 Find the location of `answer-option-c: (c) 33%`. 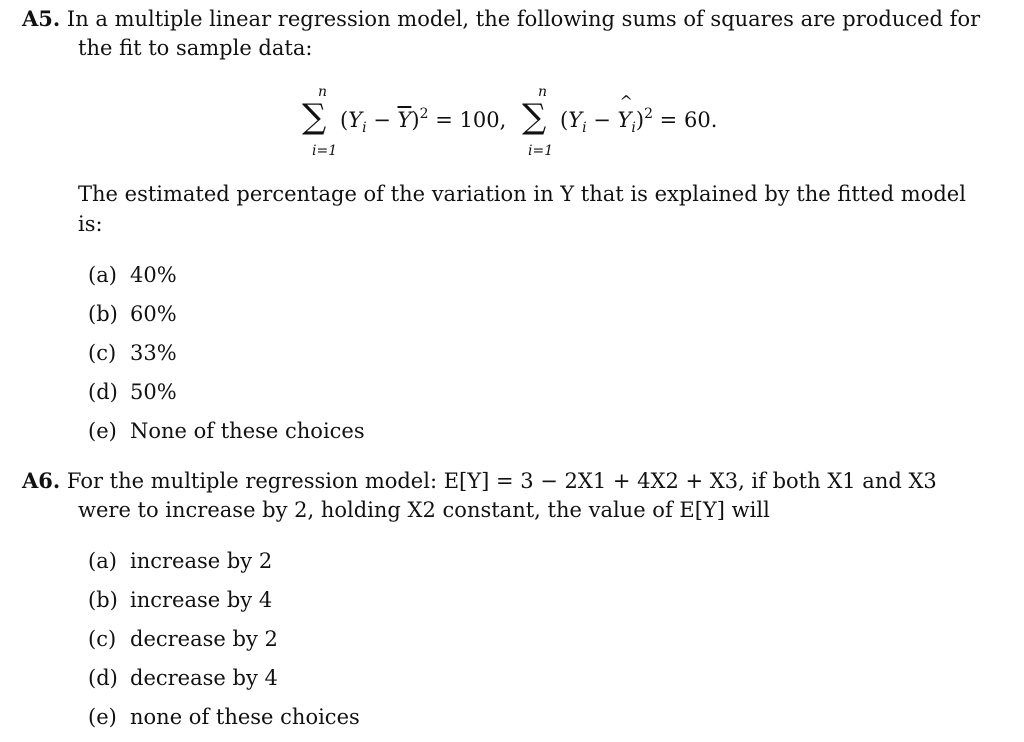

answer-option-c: (c) 33% is located at coordinates (132, 353).